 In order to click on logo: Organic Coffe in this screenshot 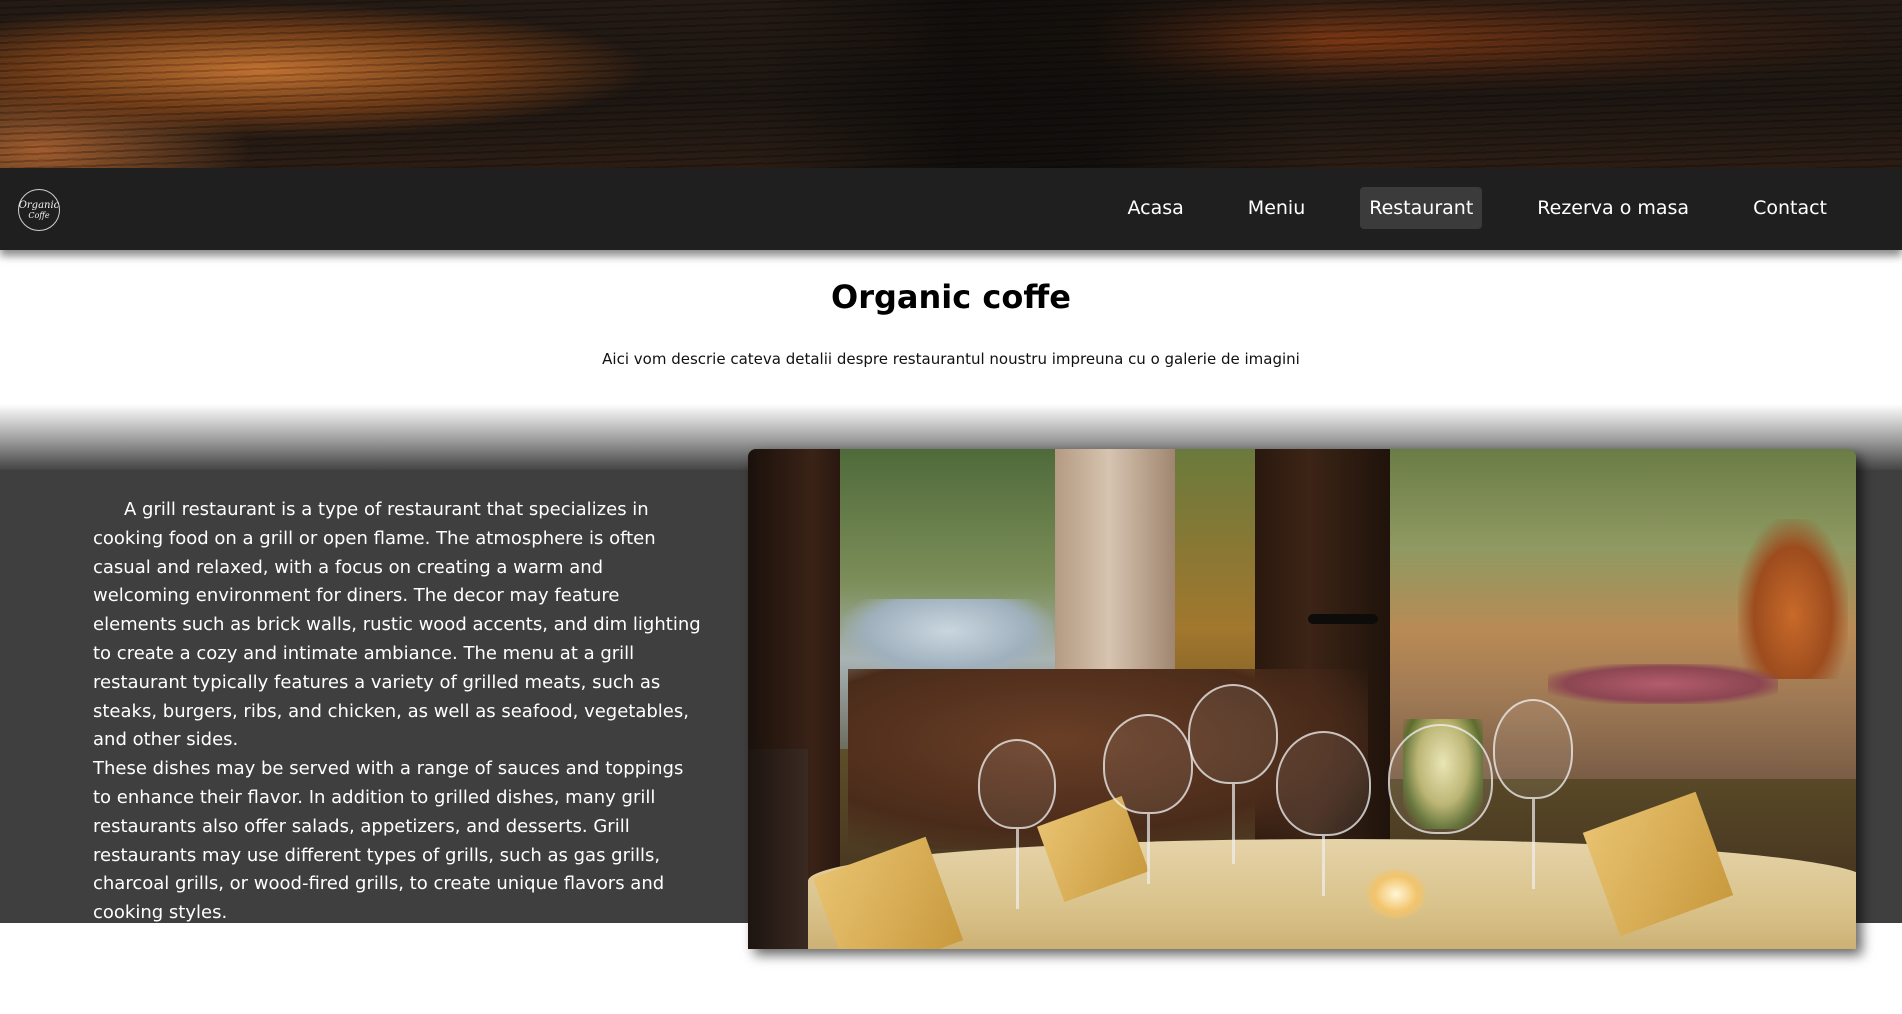, I will do `click(39, 210)`.